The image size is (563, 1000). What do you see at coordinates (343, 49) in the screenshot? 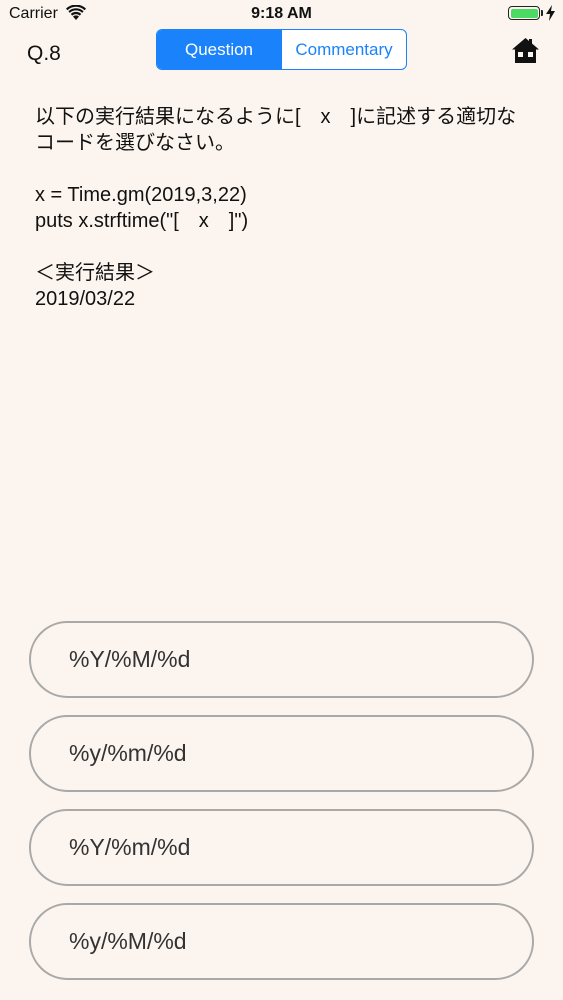
I see `tab-commentary: Commentary` at bounding box center [343, 49].